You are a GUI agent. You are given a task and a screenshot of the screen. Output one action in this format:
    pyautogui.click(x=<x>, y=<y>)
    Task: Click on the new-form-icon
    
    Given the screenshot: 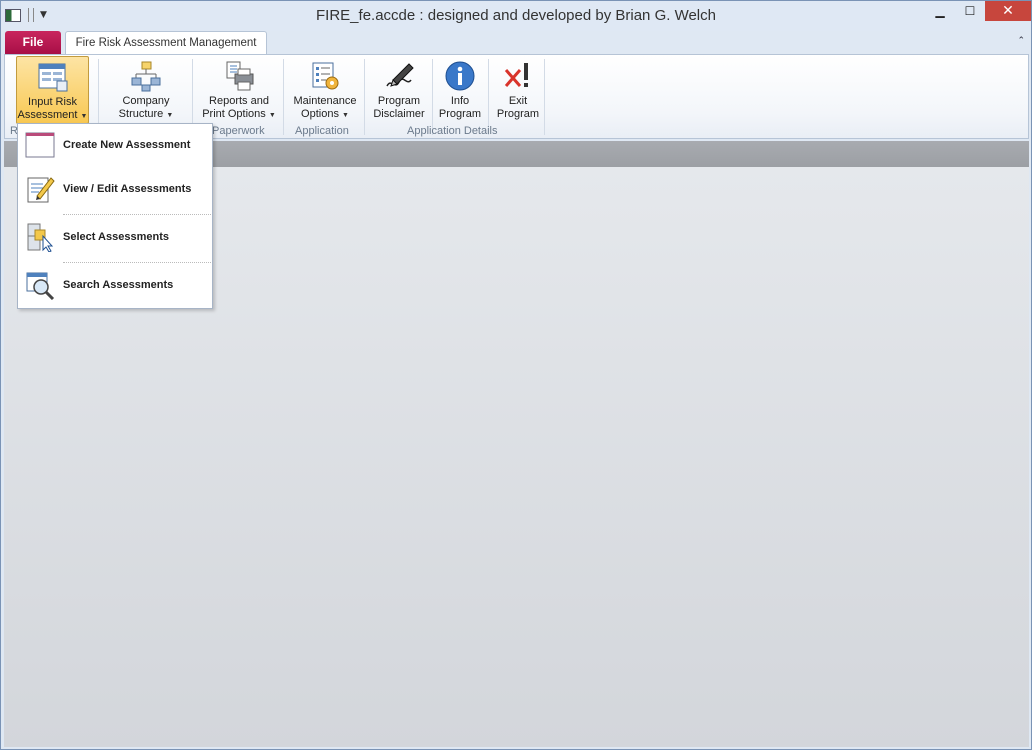 What is the action you would take?
    pyautogui.click(x=40, y=145)
    